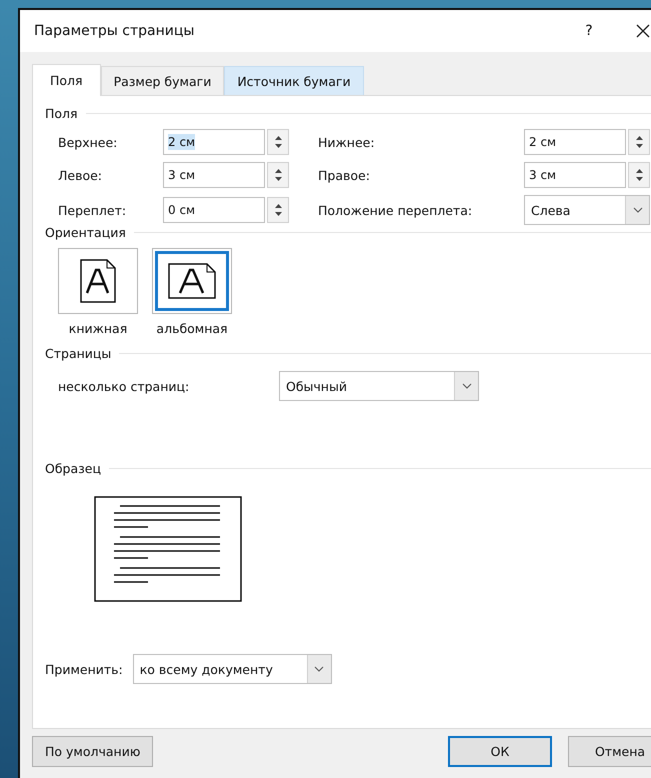  What do you see at coordinates (643, 31) in the screenshot?
I see `close-icon` at bounding box center [643, 31].